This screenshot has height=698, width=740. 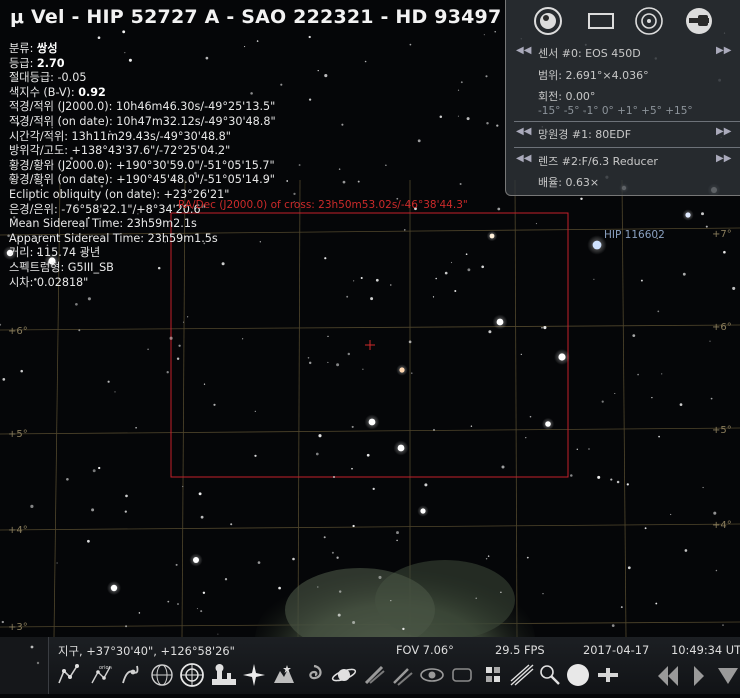 What do you see at coordinates (402, 675) in the screenshot?
I see `center-icon` at bounding box center [402, 675].